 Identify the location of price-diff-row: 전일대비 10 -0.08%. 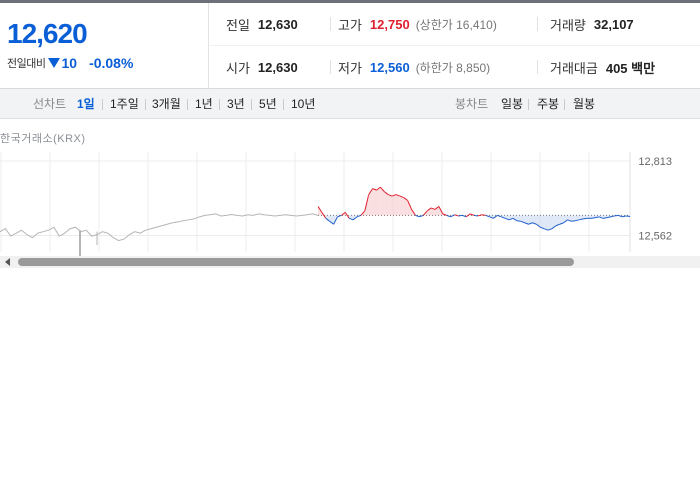
(70, 63).